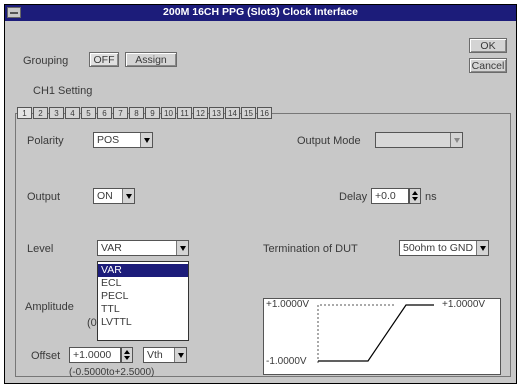  What do you see at coordinates (353, 197) in the screenshot?
I see `delay-label: Delay` at bounding box center [353, 197].